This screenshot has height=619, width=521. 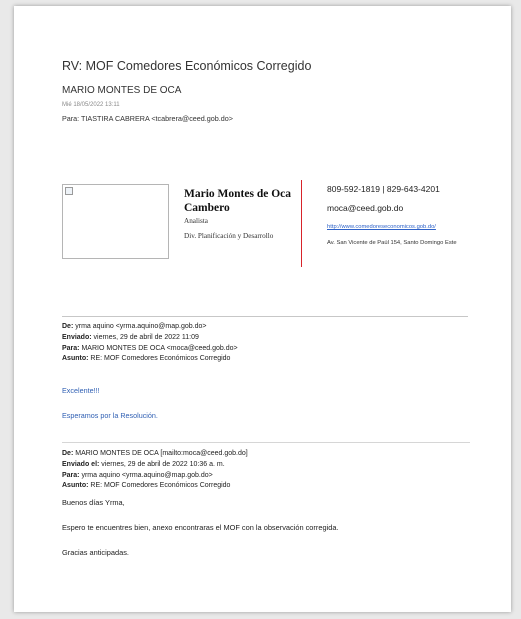 I want to click on signature-name: Mario Montes de Oca Cambero, so click(x=237, y=201).